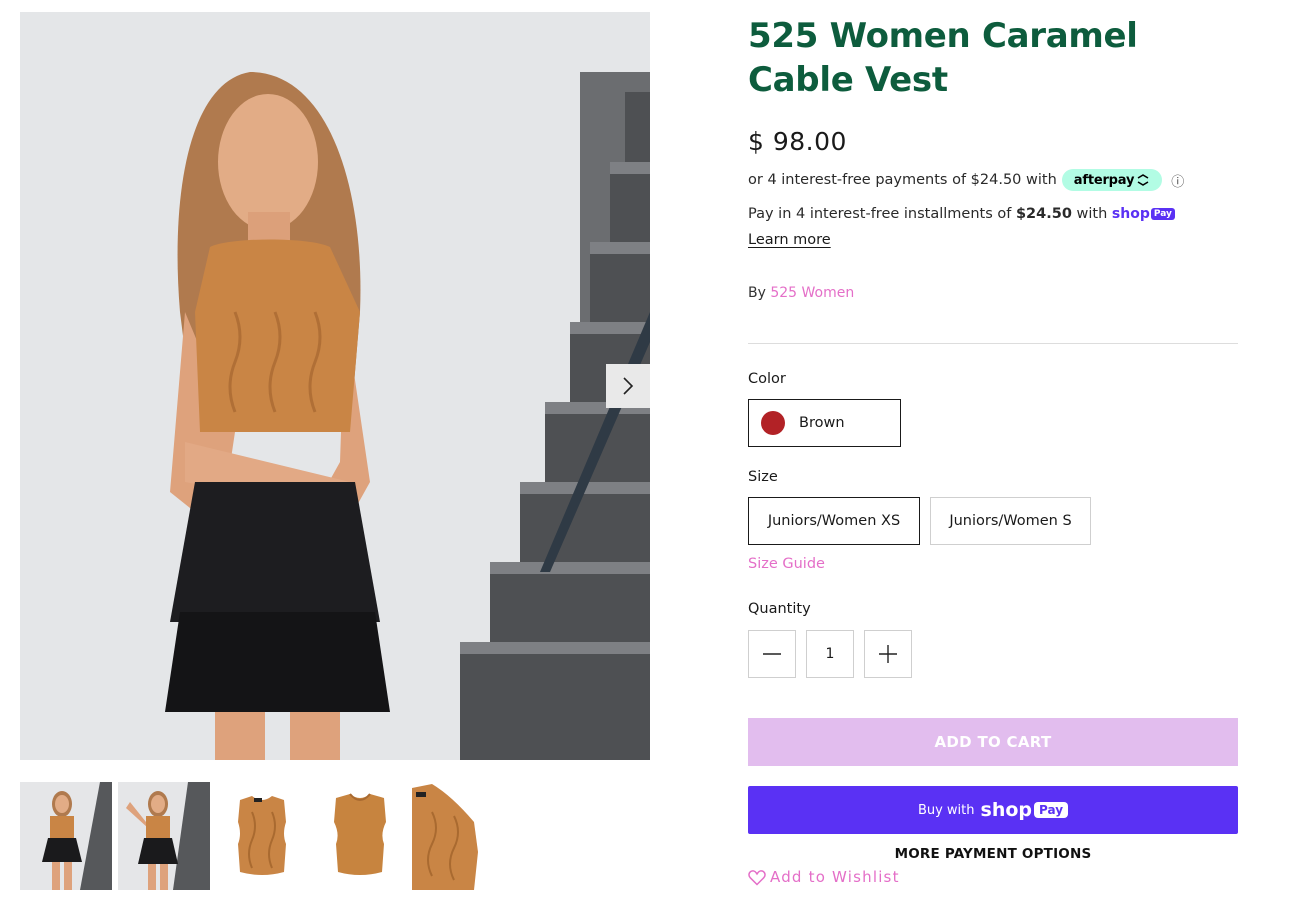 The height and width of the screenshot is (910, 1296). I want to click on info-icon: ⓘ, so click(1177, 180).